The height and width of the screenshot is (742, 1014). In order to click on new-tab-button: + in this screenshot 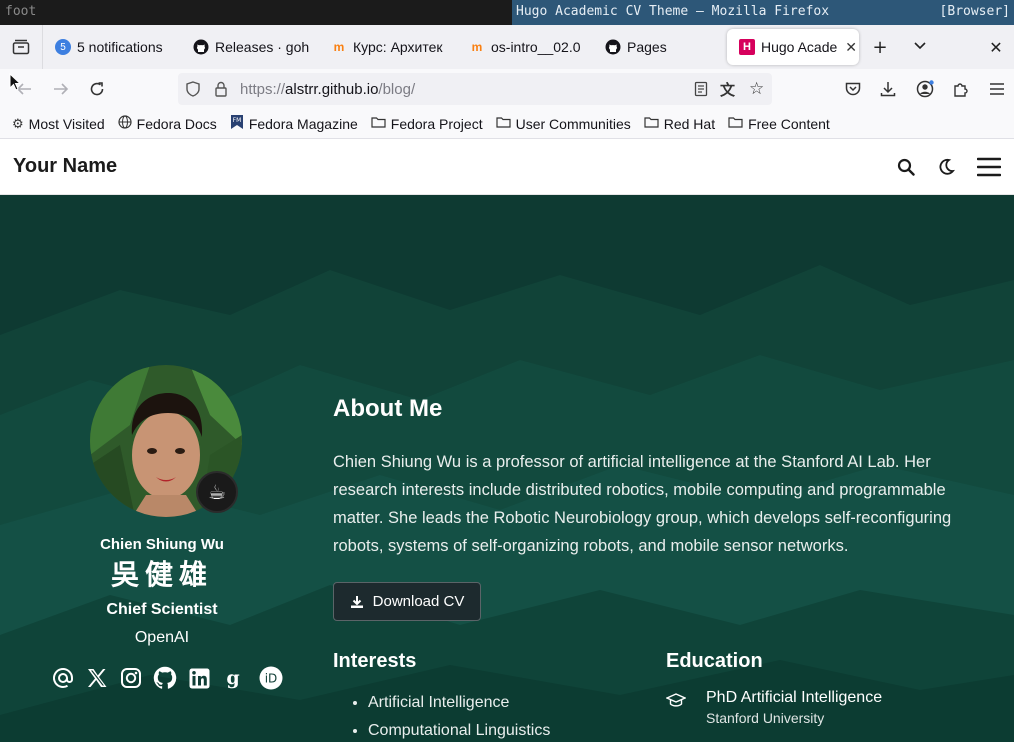, I will do `click(880, 47)`.